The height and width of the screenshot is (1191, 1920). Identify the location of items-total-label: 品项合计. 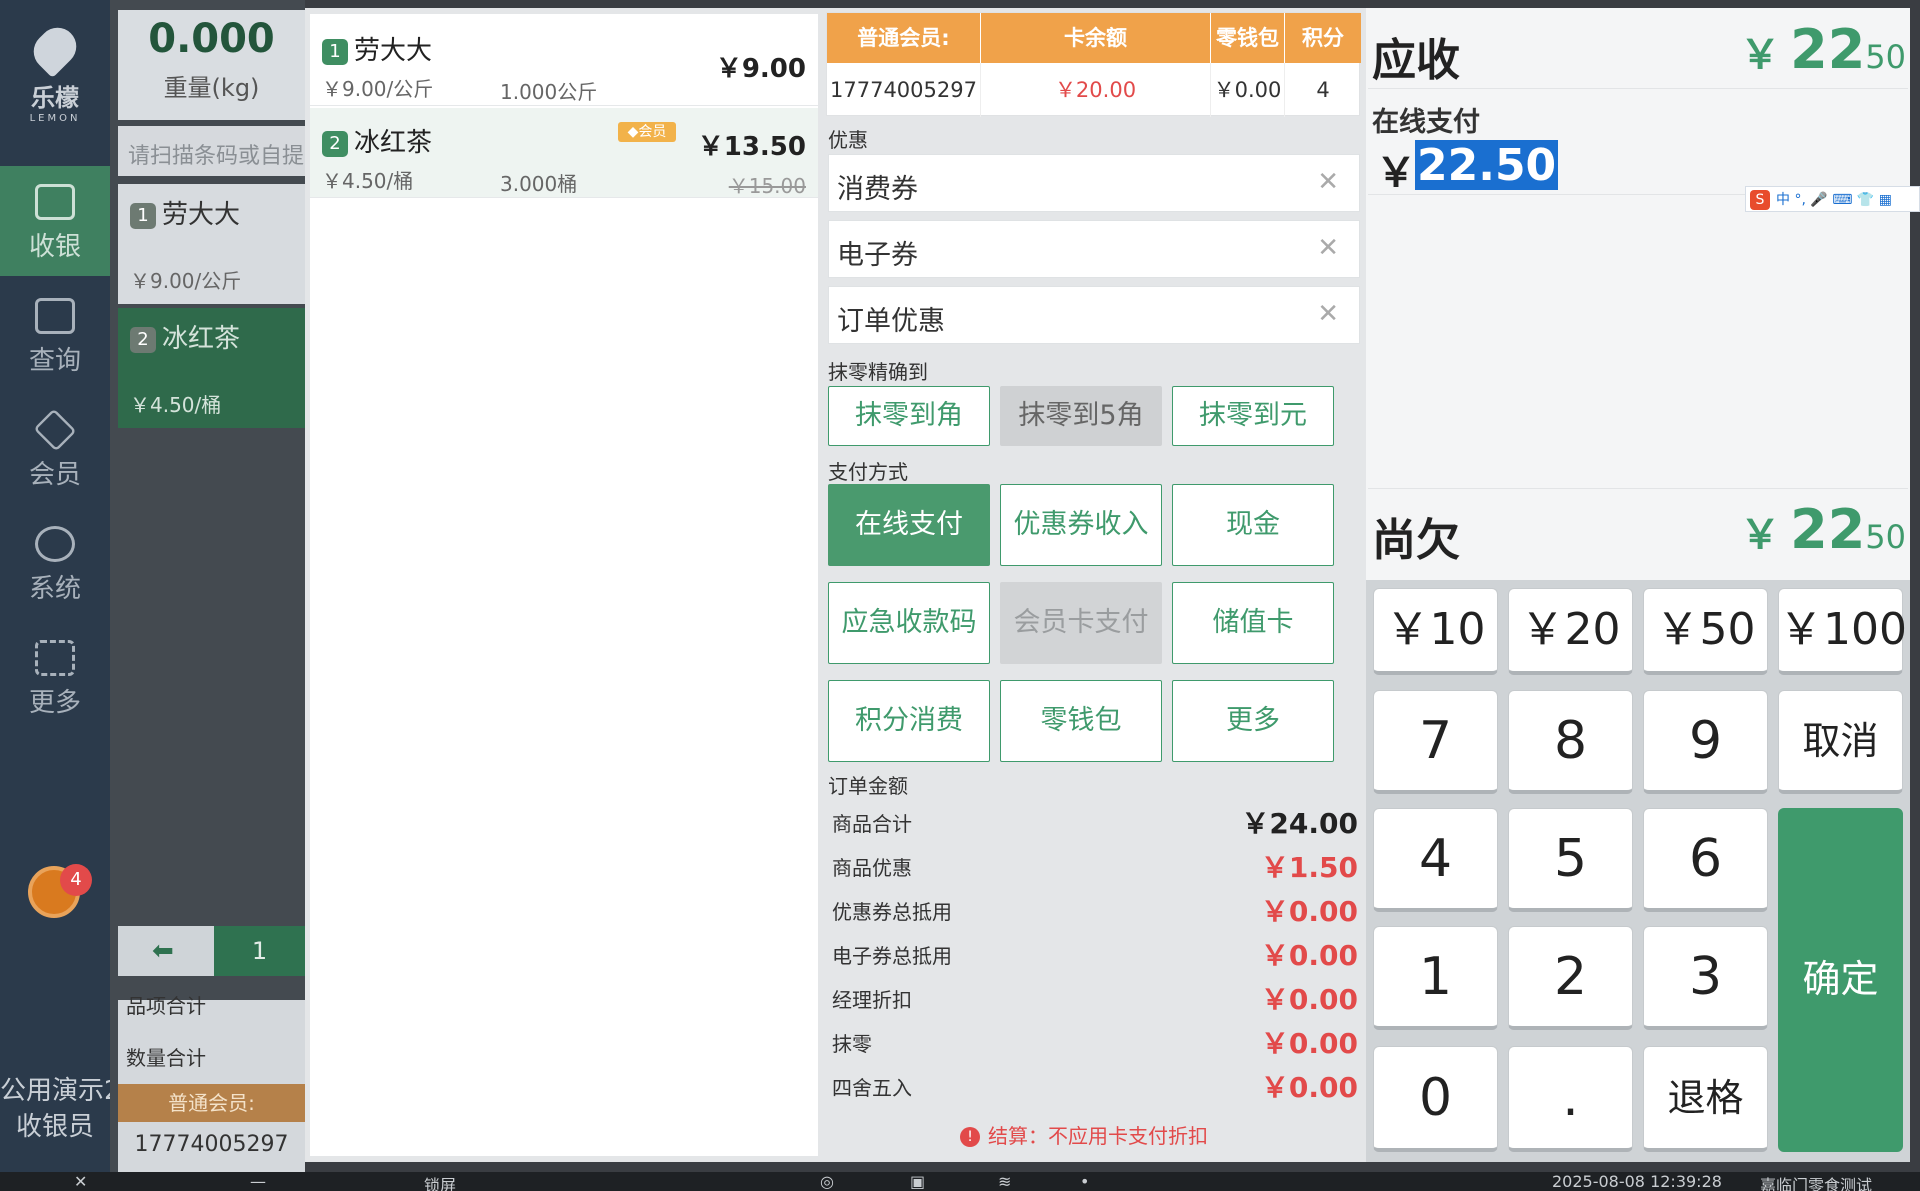
(166, 1006).